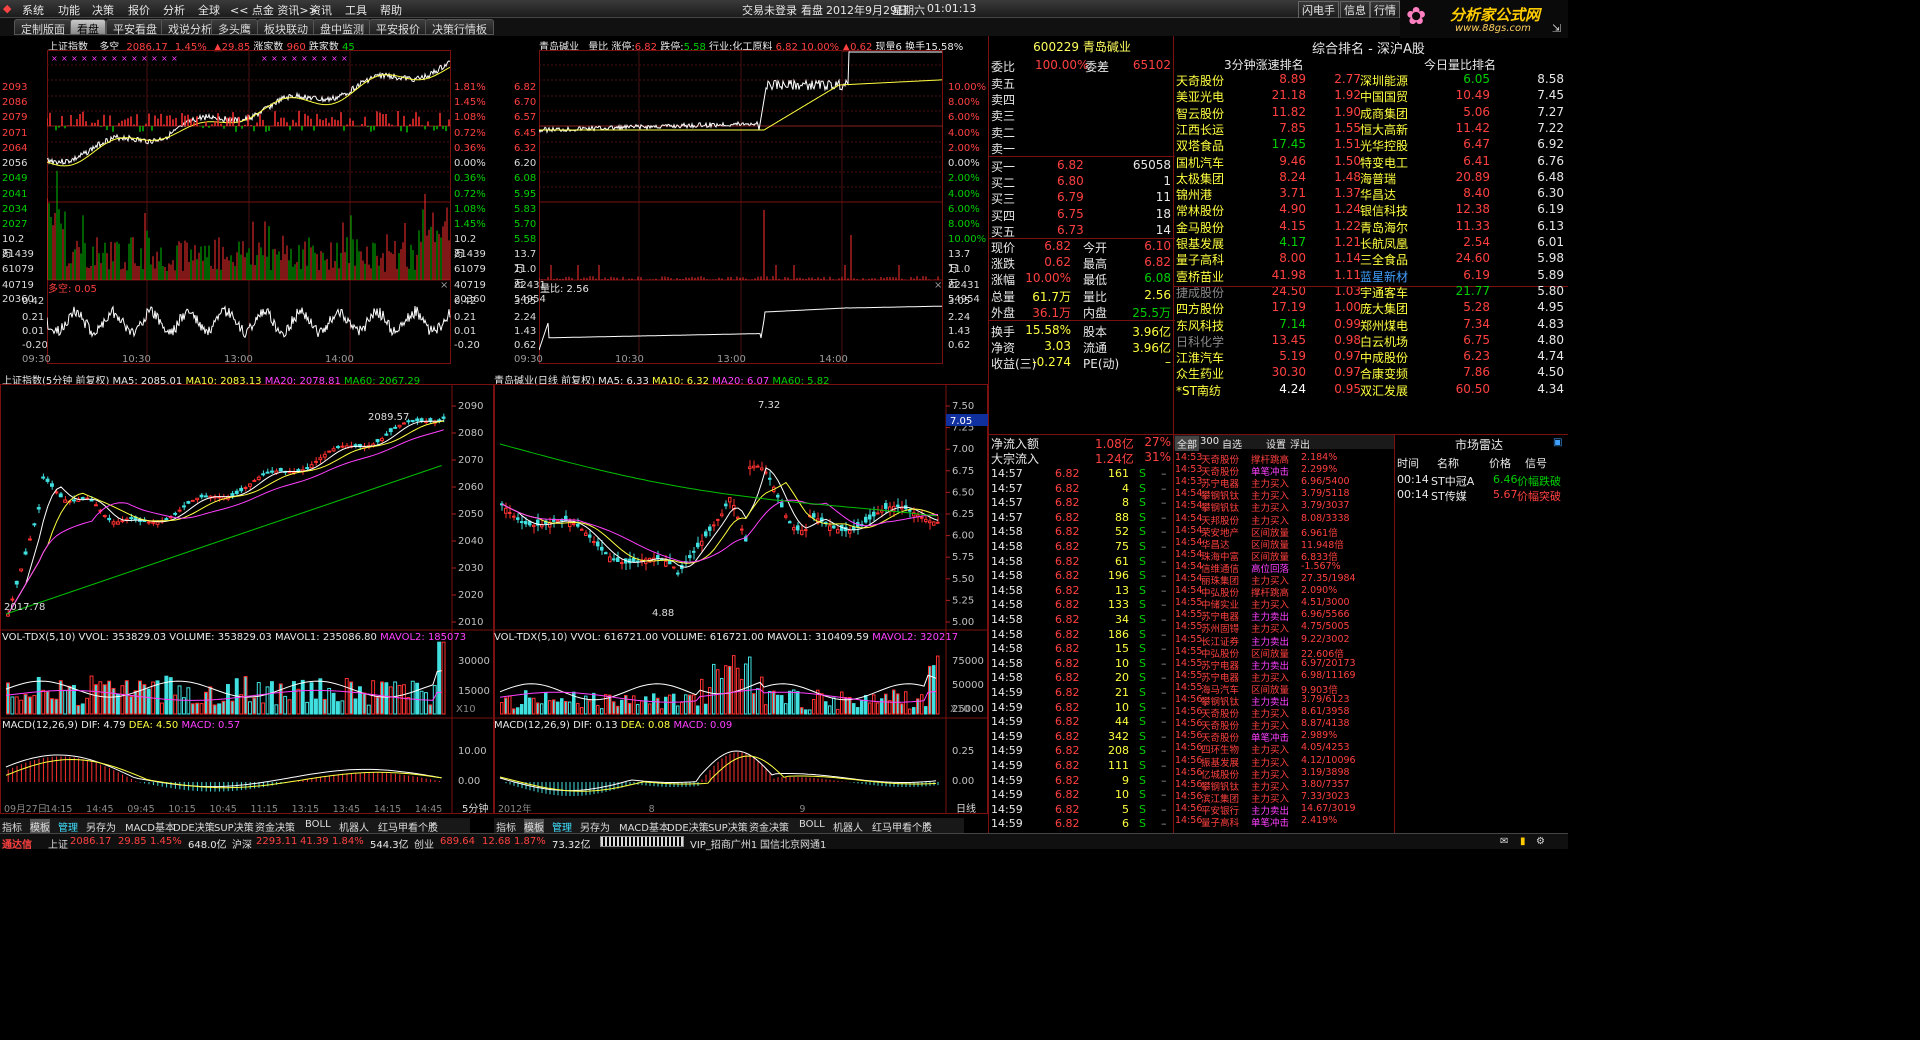 The height and width of the screenshot is (1040, 1920). I want to click on speed-rank-row: 美亚光电 21.18 1.92, so click(1269, 96).